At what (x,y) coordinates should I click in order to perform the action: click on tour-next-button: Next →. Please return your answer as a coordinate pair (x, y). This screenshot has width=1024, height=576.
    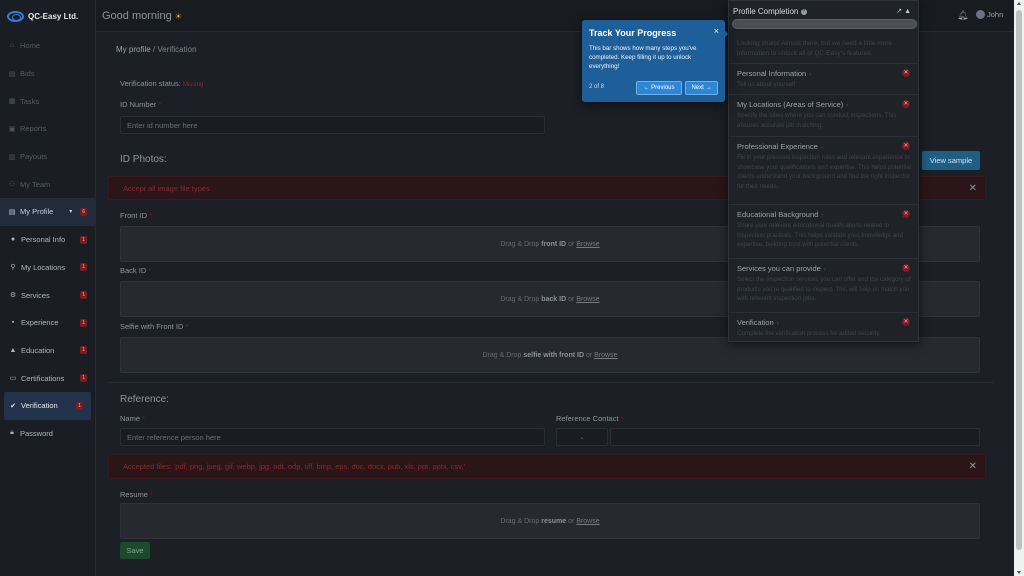
    Looking at the image, I should click on (701, 88).